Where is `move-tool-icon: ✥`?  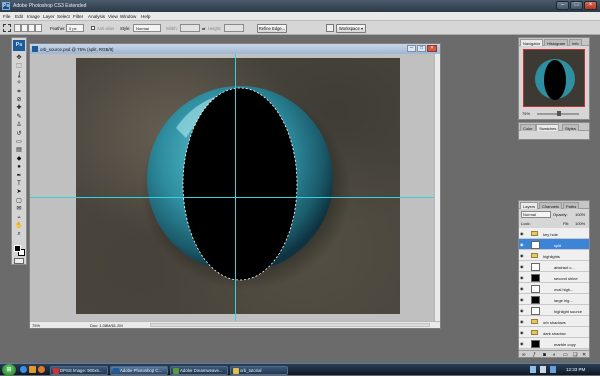 move-tool-icon: ✥ is located at coordinates (19, 58).